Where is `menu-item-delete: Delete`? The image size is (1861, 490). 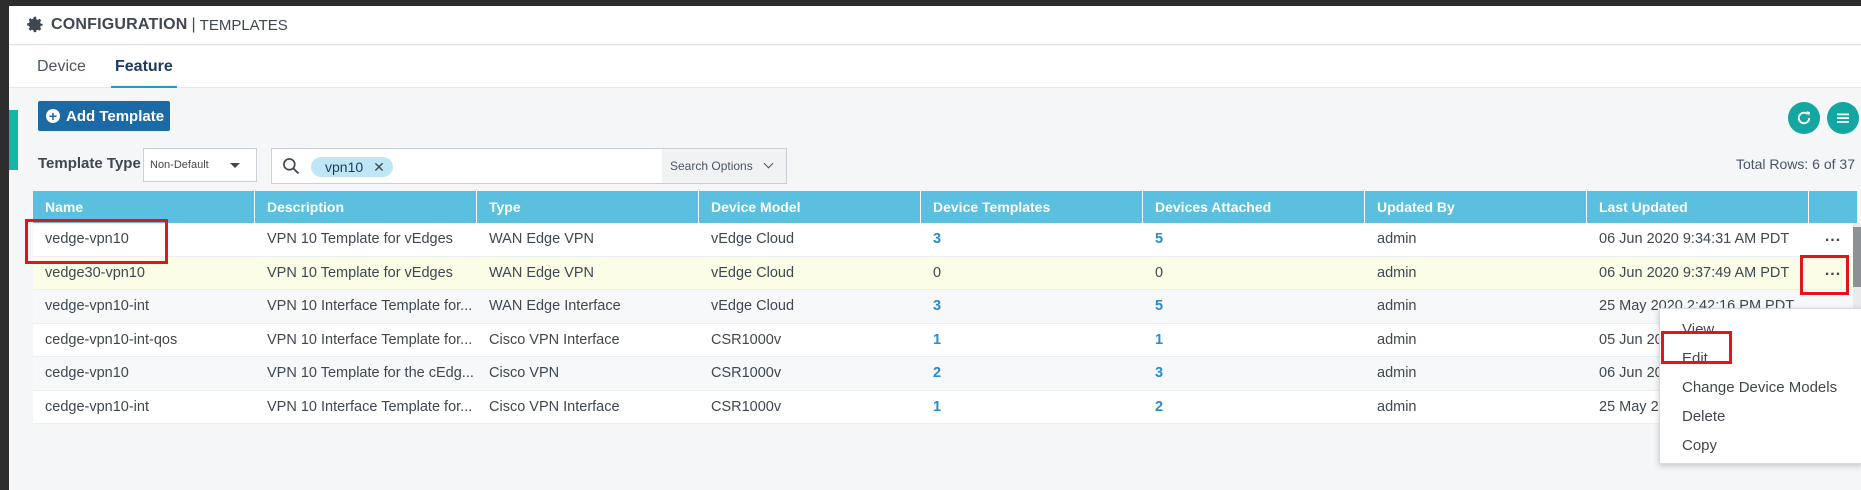
menu-item-delete: Delete is located at coordinates (1760, 416).